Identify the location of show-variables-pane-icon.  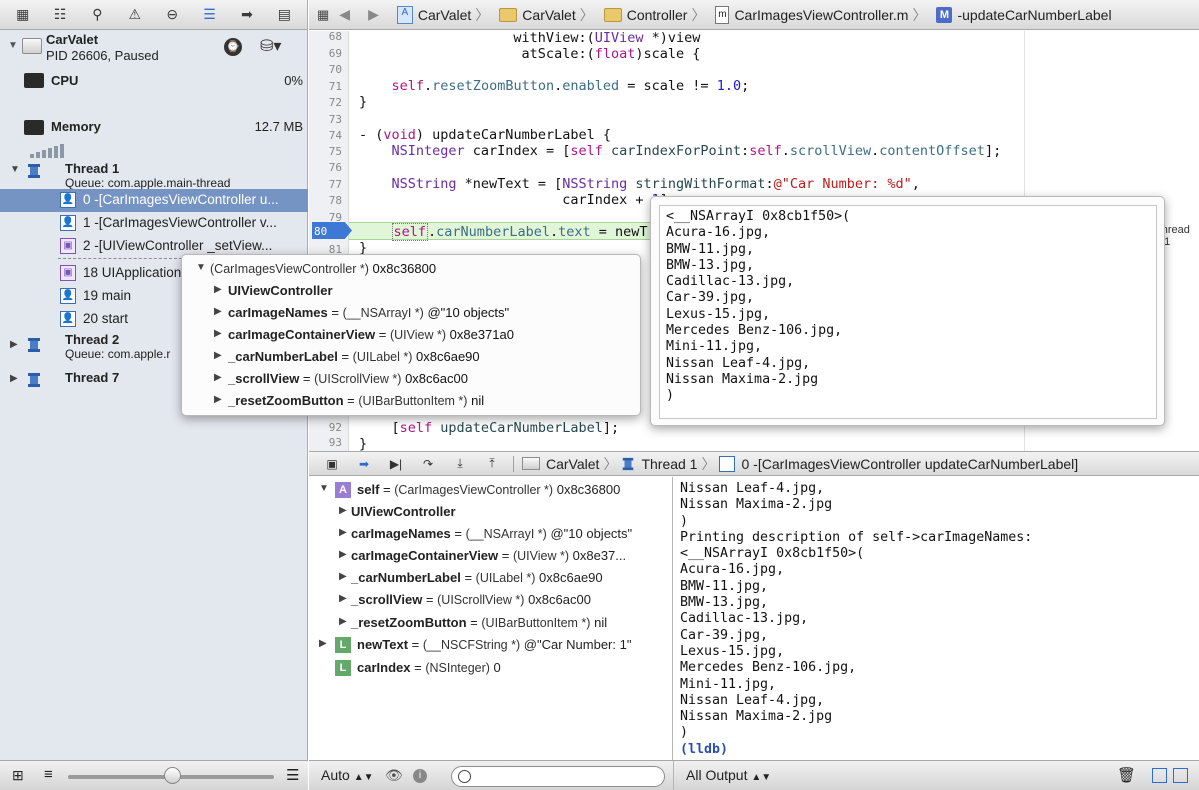
(1159, 775).